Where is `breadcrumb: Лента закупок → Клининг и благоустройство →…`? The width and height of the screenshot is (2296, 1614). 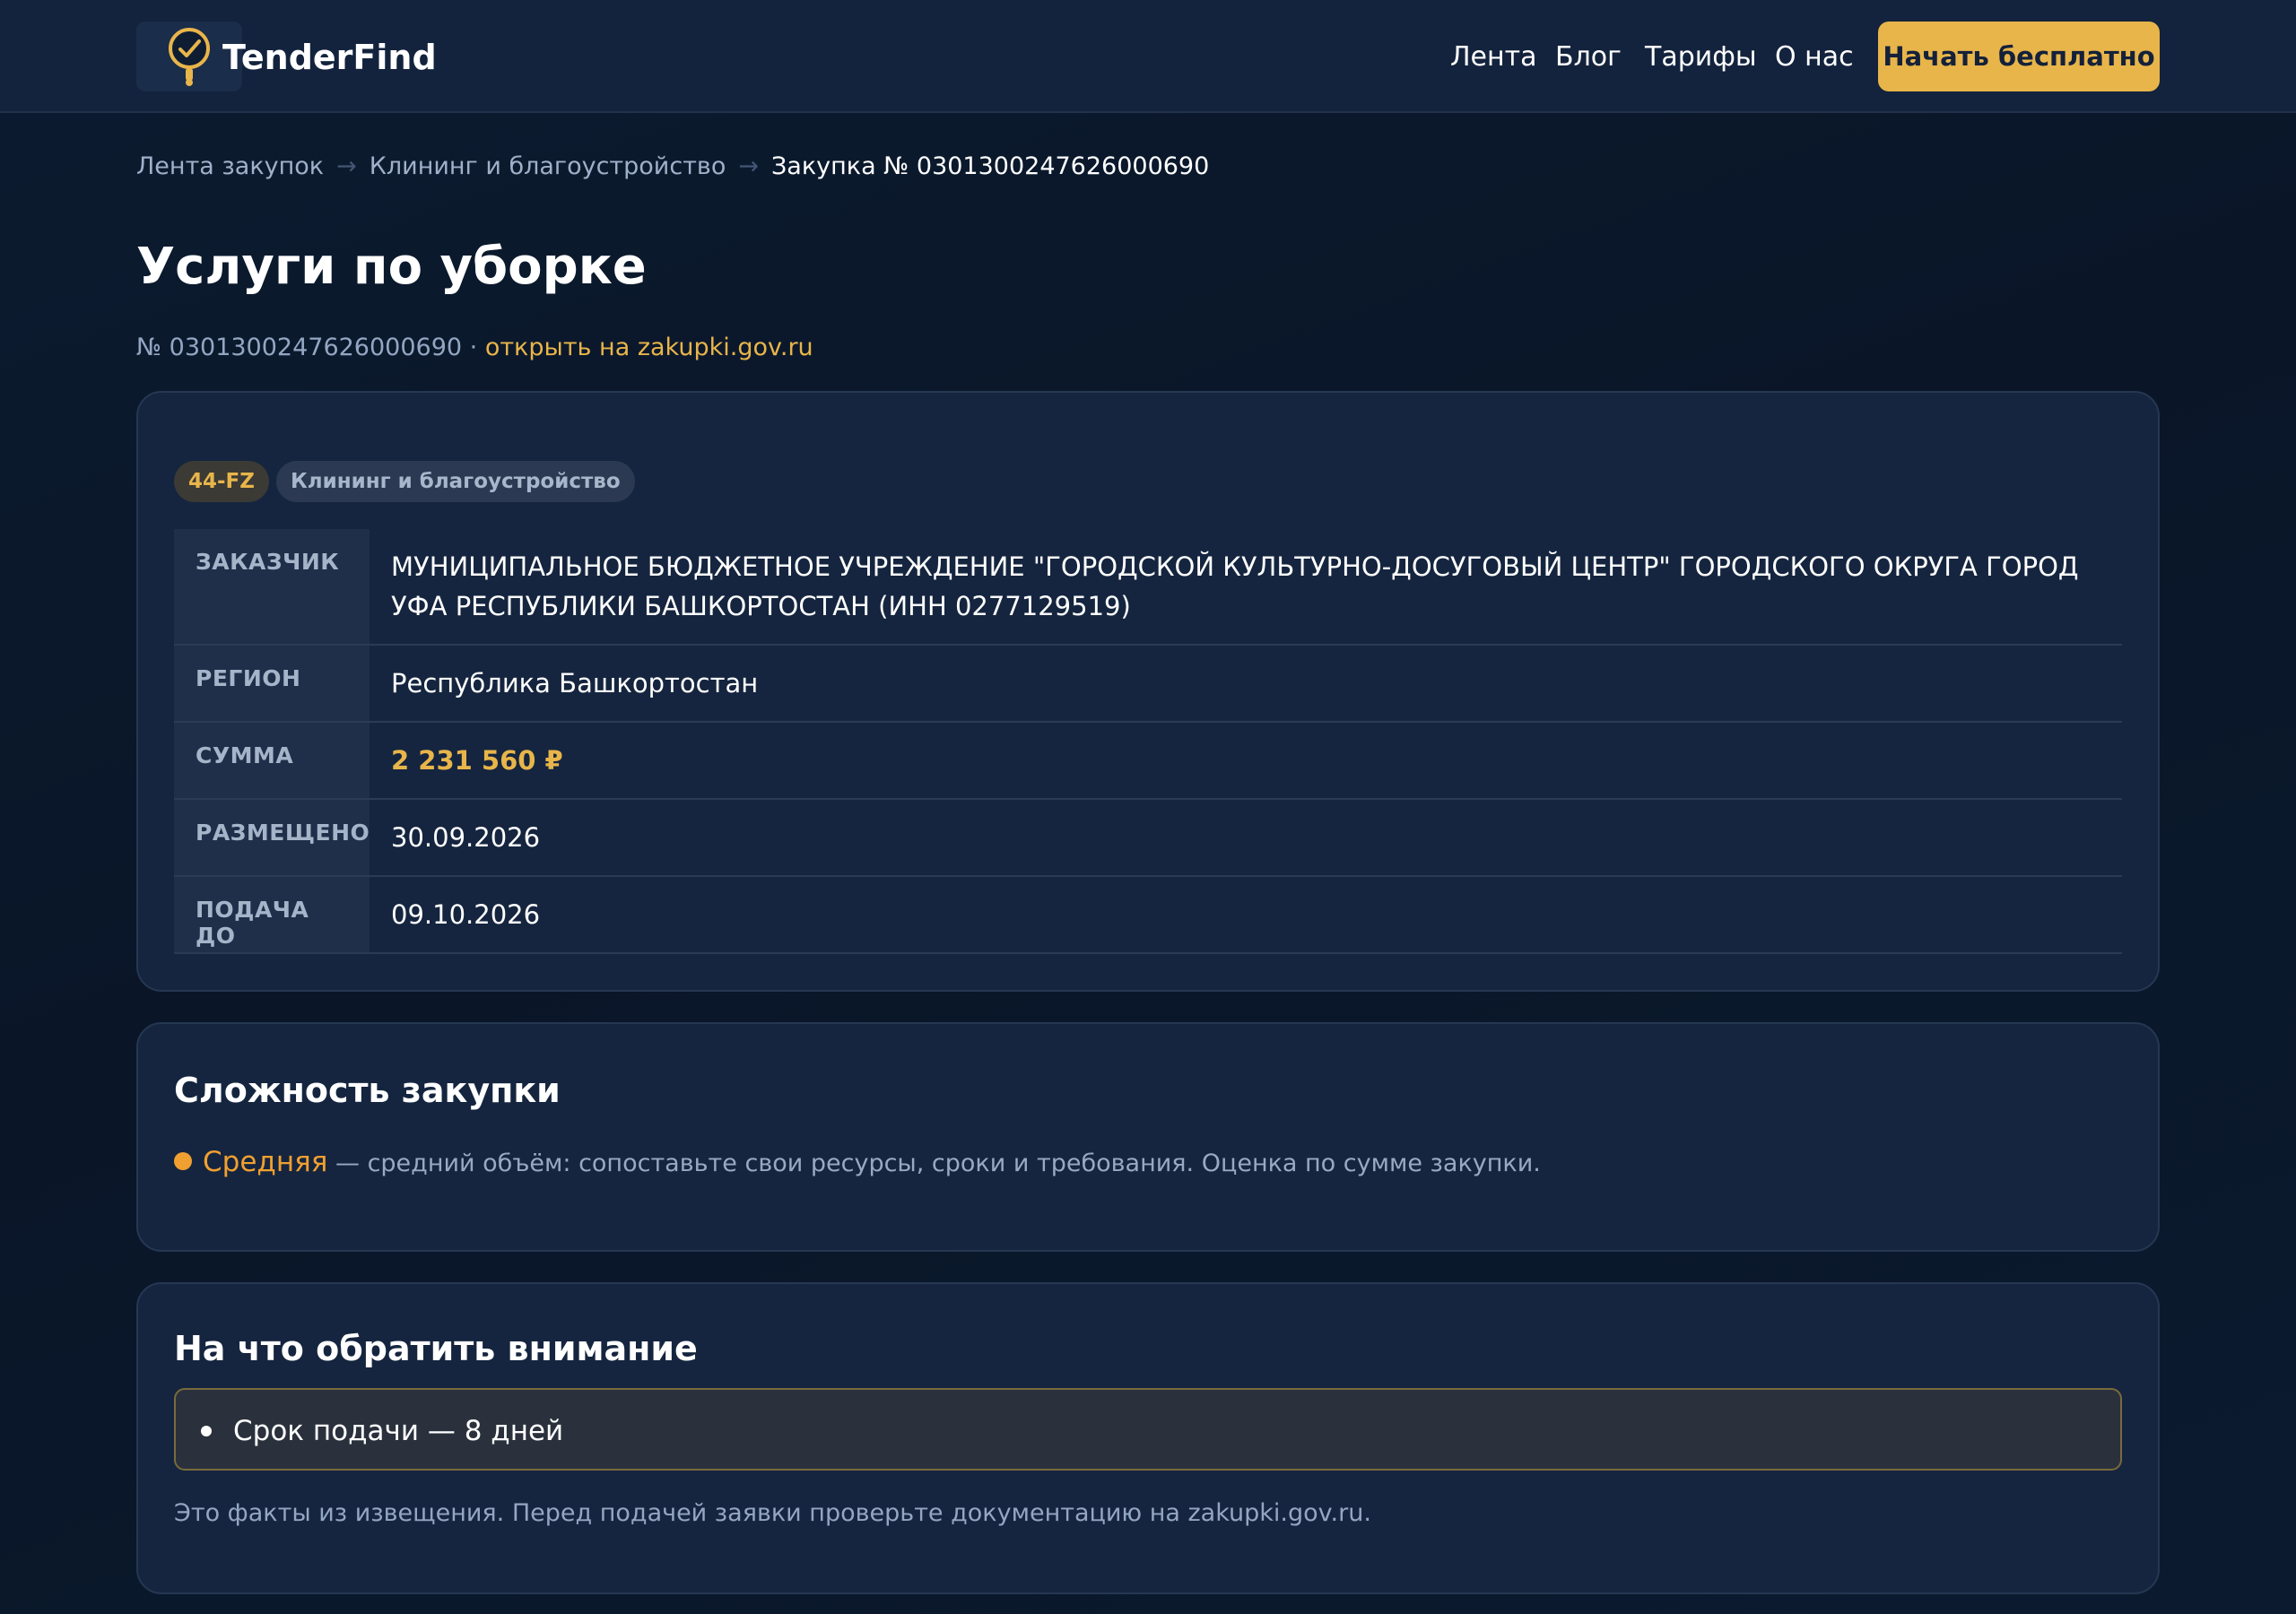 breadcrumb: Лента закупок → Клининг и благоустройство →… is located at coordinates (672, 167).